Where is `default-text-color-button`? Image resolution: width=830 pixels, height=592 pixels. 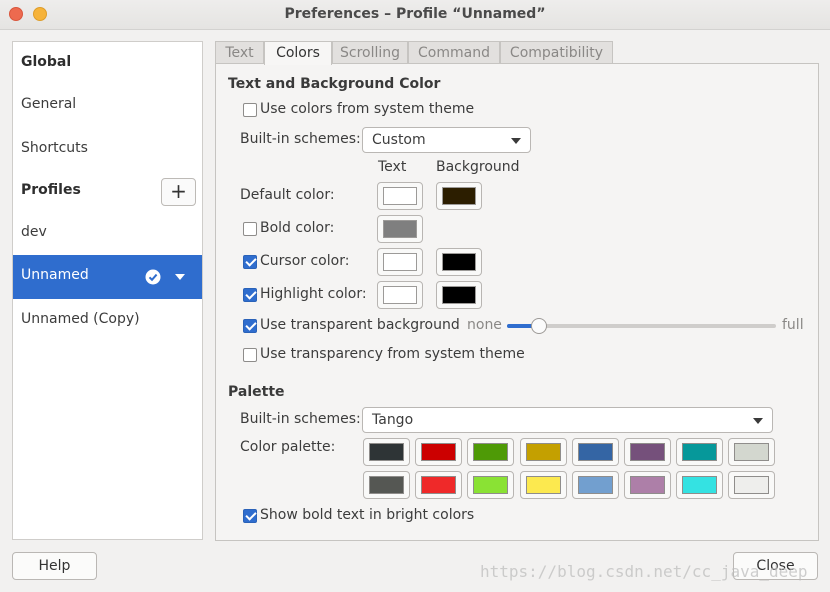 default-text-color-button is located at coordinates (400, 196).